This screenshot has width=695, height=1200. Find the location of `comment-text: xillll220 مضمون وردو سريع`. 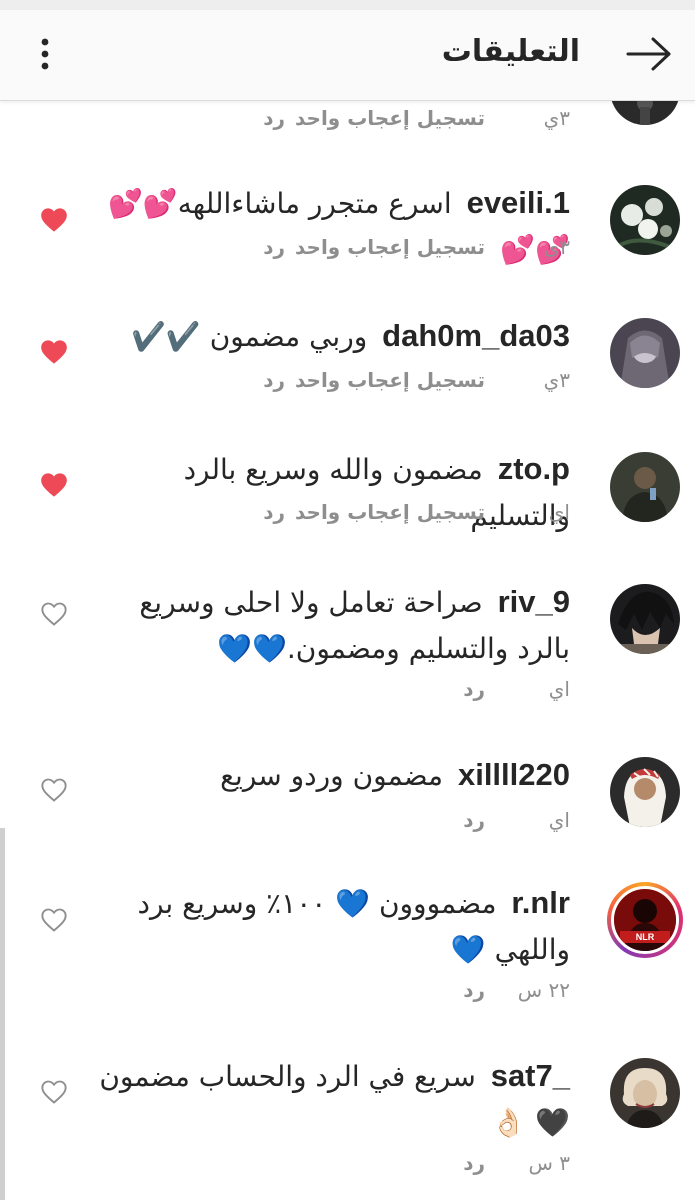

comment-text: xillll220 مضمون وردو سريع is located at coordinates (332, 775).